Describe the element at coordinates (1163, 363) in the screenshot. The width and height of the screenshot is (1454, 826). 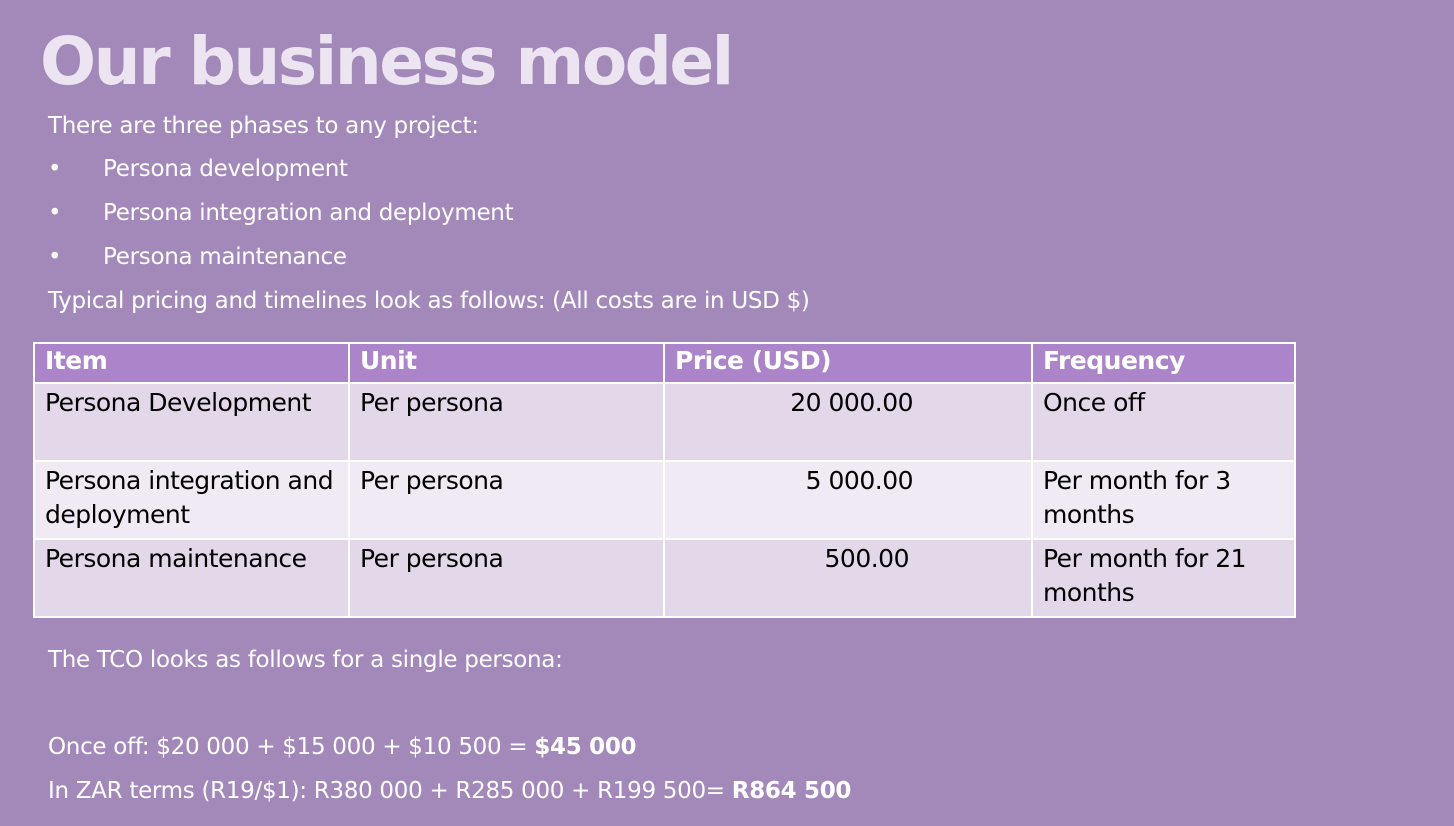
I see `header-frequency: Frequency` at that location.